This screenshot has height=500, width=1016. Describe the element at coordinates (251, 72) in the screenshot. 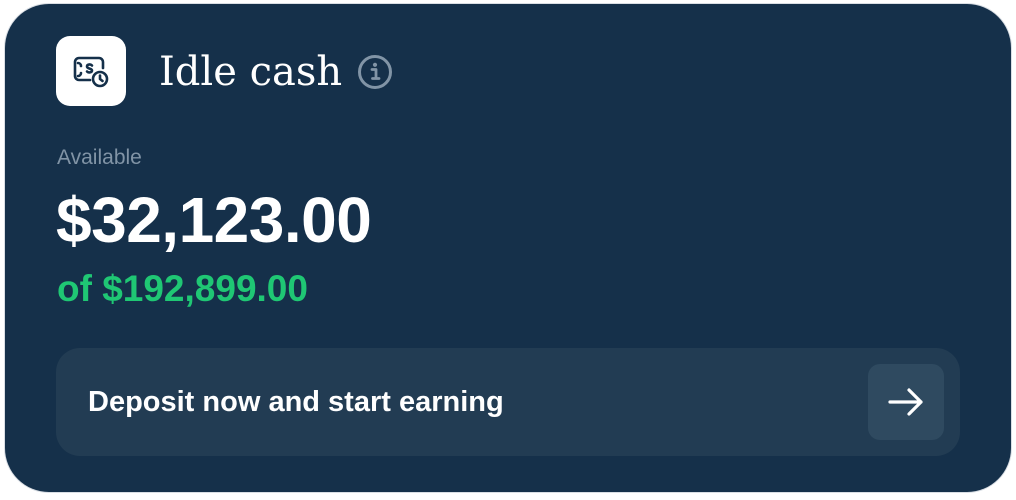

I see `card-title: Idle cash` at that location.